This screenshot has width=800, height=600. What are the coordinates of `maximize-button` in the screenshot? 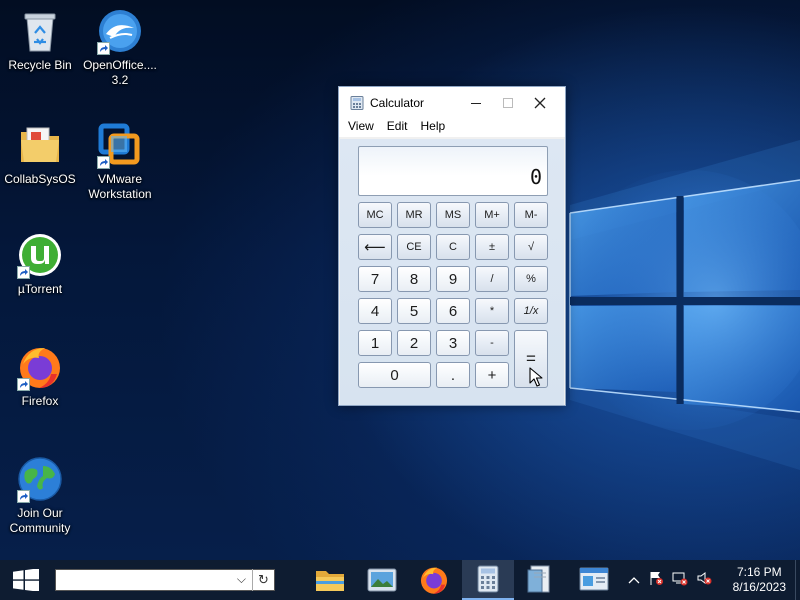 It's located at (508, 103).